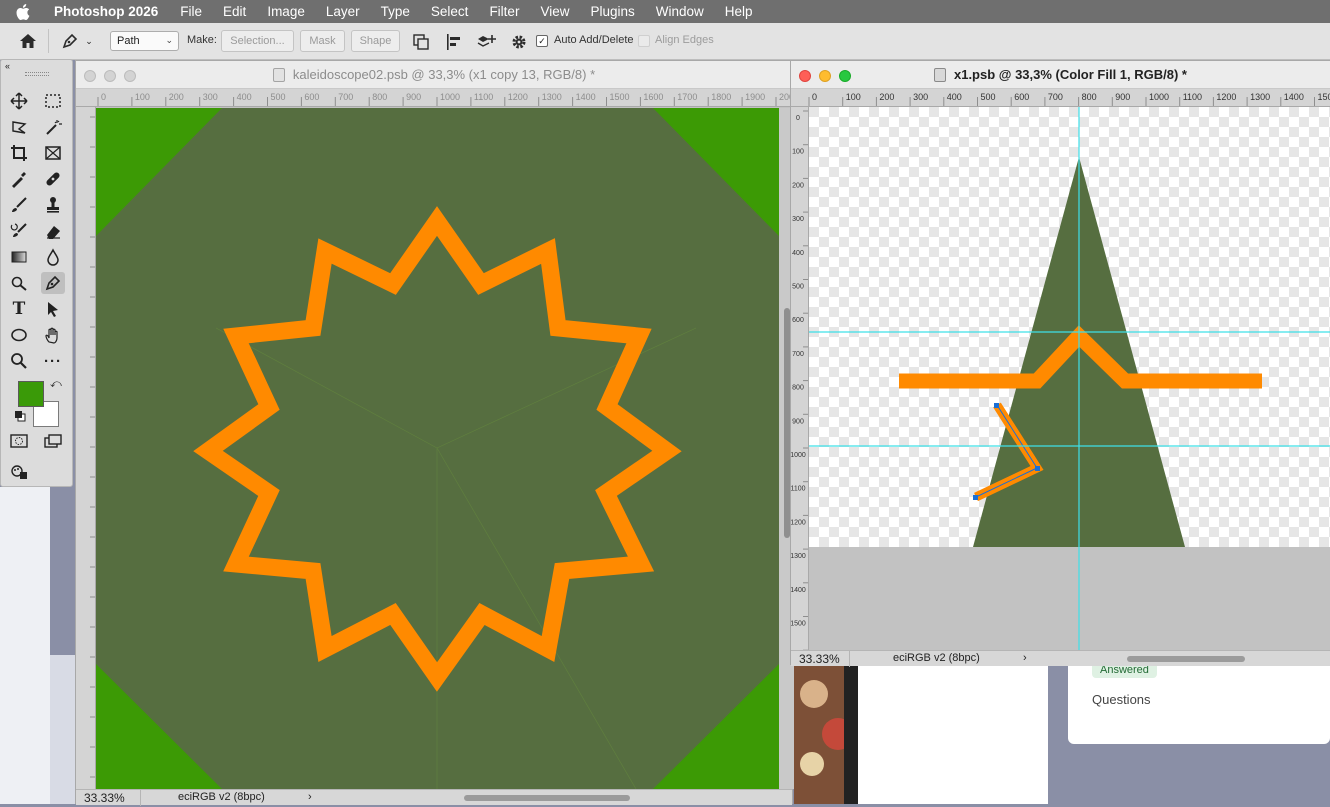 The width and height of the screenshot is (1330, 807). I want to click on gradient-tool, so click(19, 257).